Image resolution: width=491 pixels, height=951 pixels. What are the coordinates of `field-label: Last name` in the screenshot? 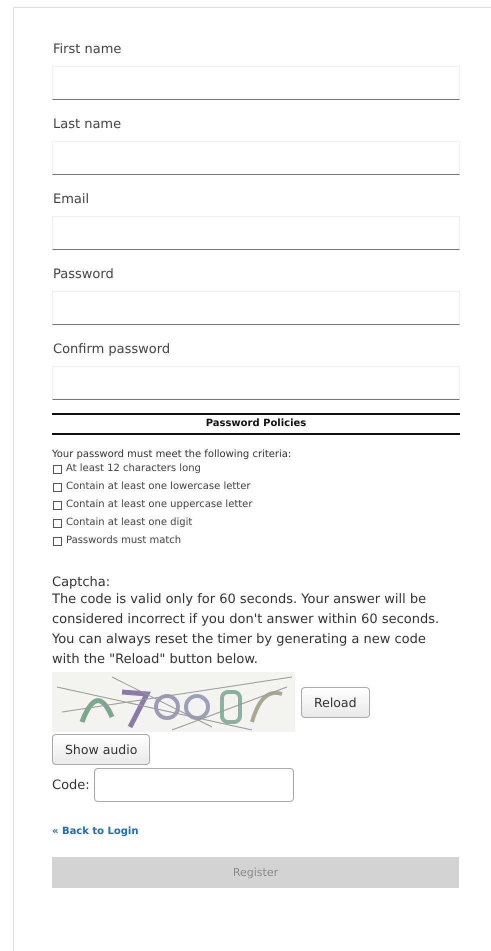 It's located at (87, 124).